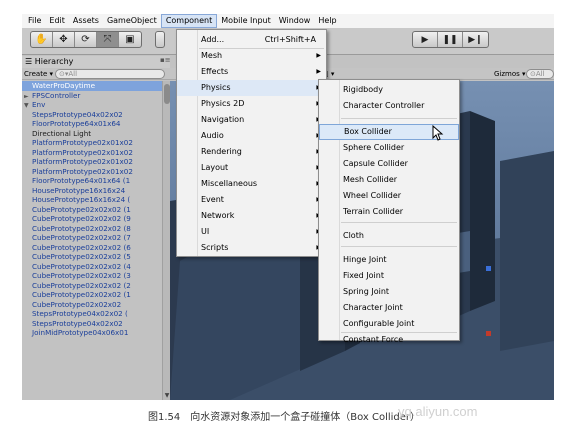  Describe the element at coordinates (62, 133) in the screenshot. I see `hierarchy-item-label: Directional Light` at that location.